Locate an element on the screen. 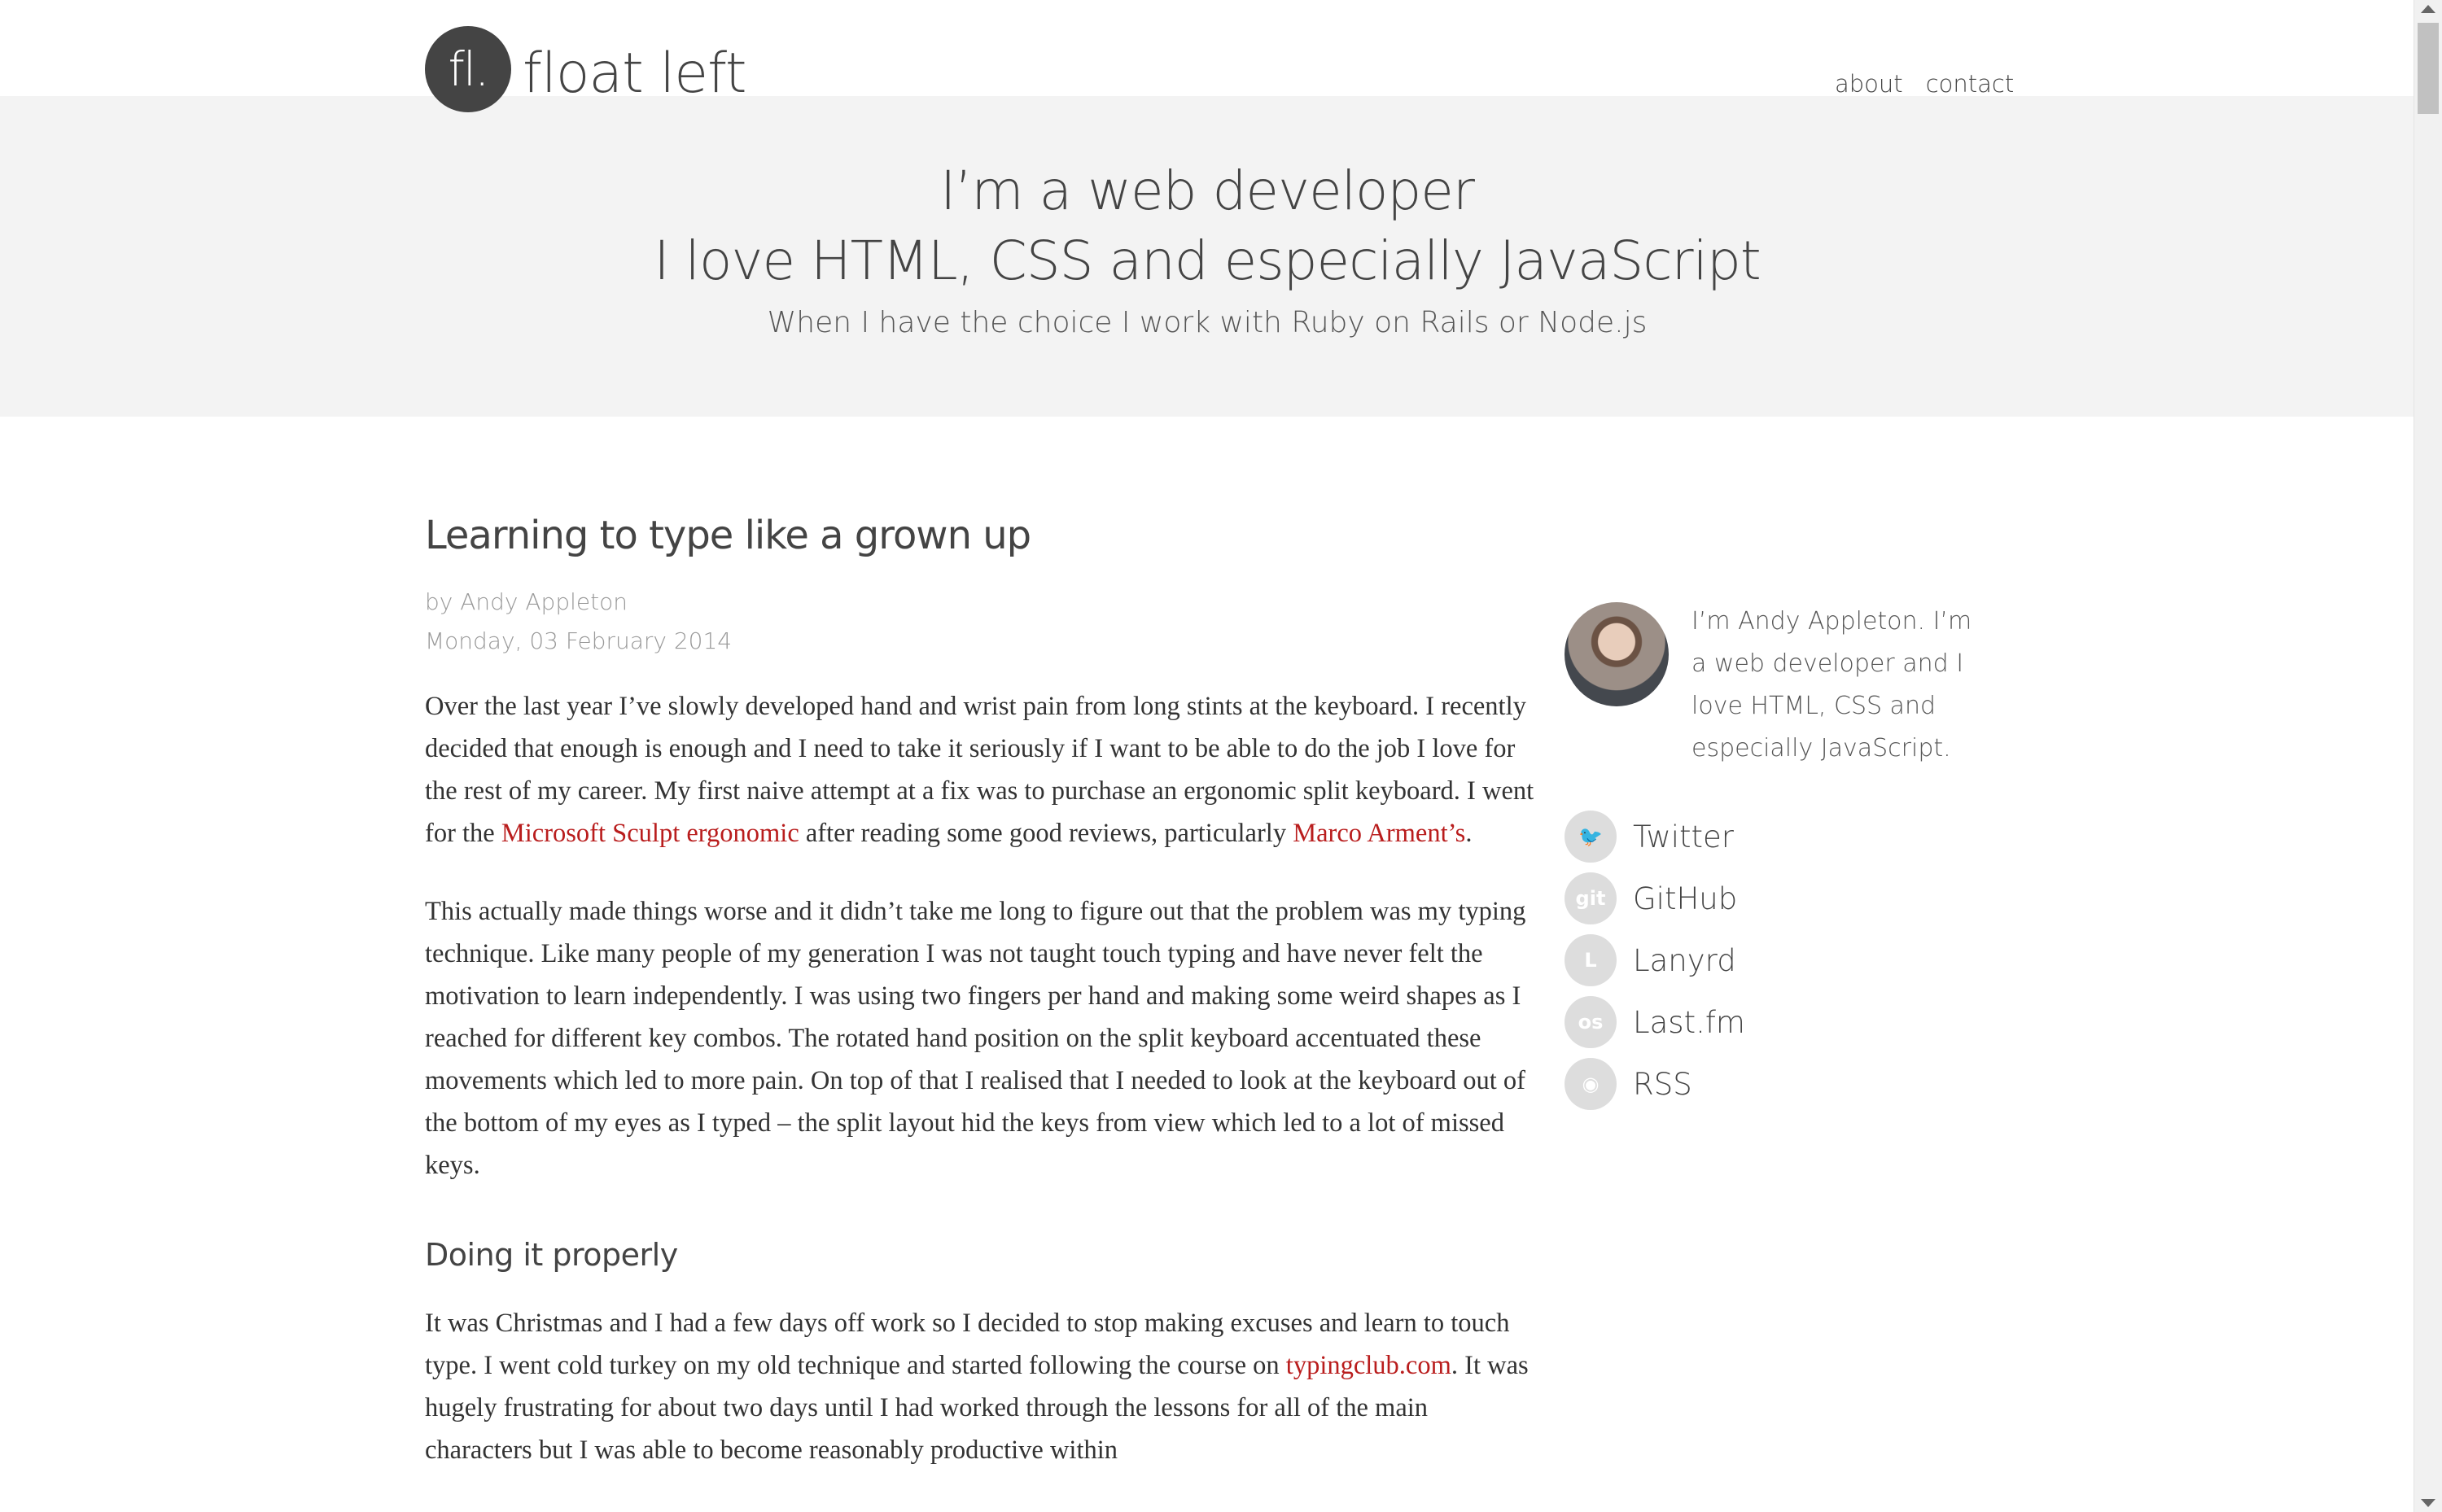  post-author: by Andy Appleton is located at coordinates (526, 601).